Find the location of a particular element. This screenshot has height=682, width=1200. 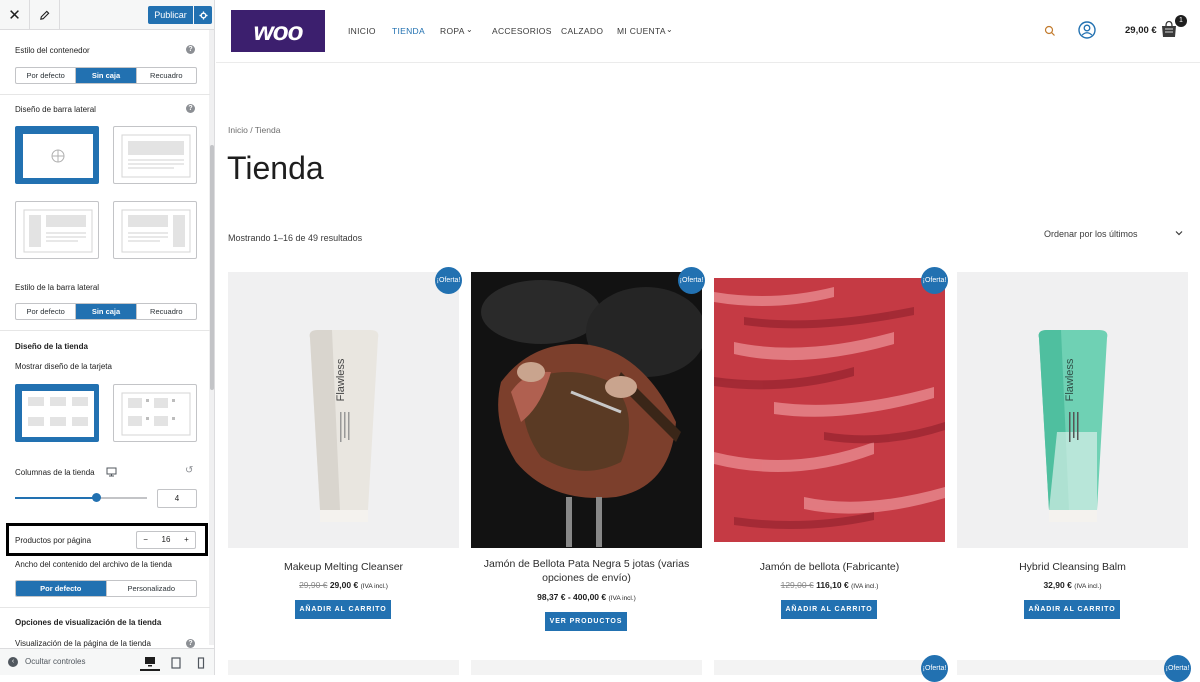

container-style-label: Estilo del contenedor is located at coordinates (52, 50).